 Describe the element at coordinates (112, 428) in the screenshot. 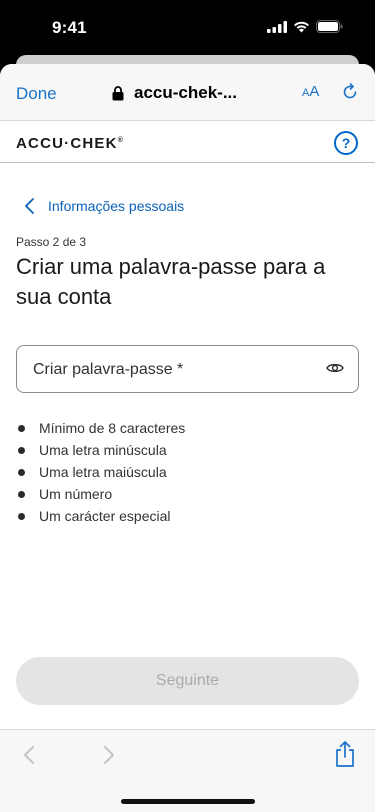

I see `requirement-label: Mínimo de 8 caracteres` at that location.